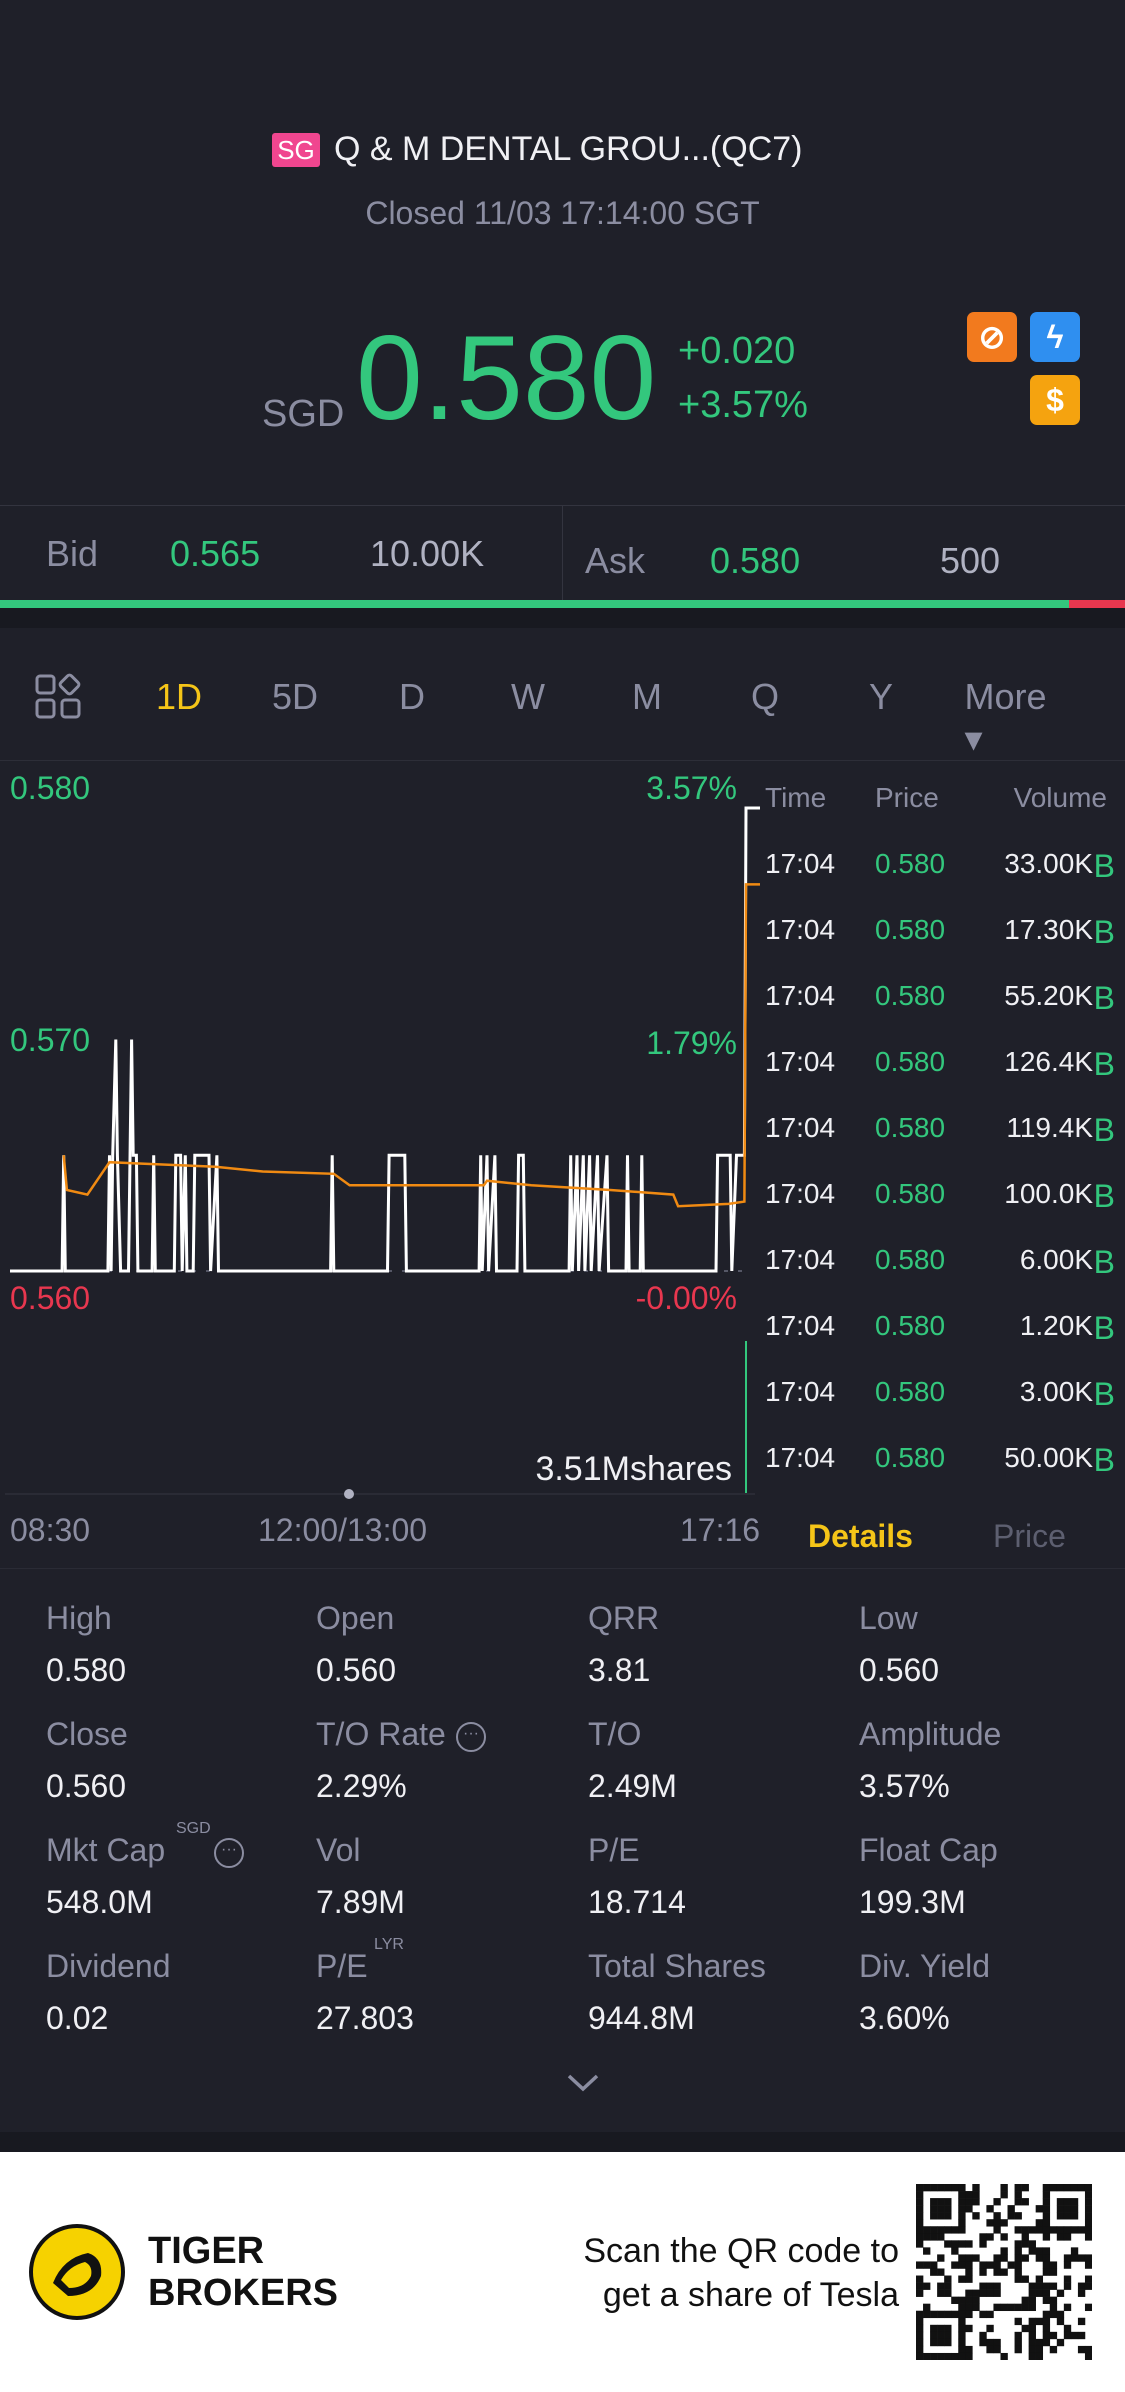 The image size is (1125, 2392). Describe the element at coordinates (1055, 337) in the screenshot. I see `lightning-icon: ϟ` at that location.